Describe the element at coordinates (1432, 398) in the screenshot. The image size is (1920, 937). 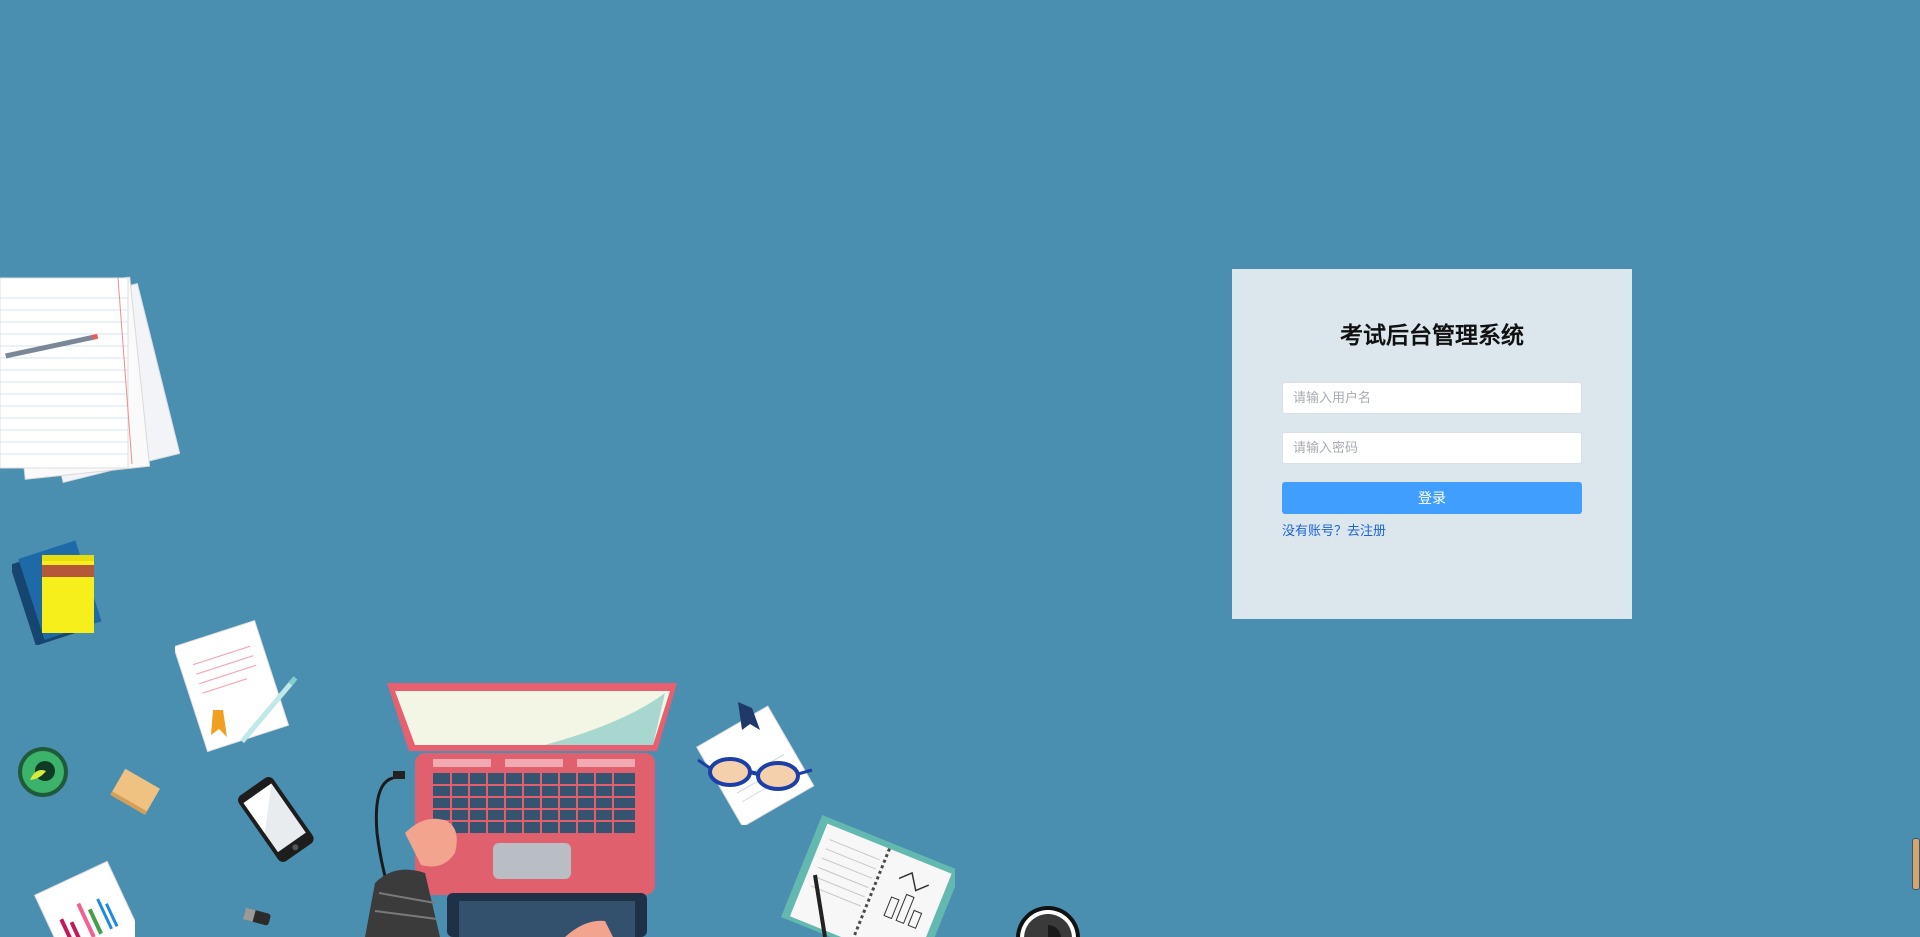
I see `username-input` at that location.